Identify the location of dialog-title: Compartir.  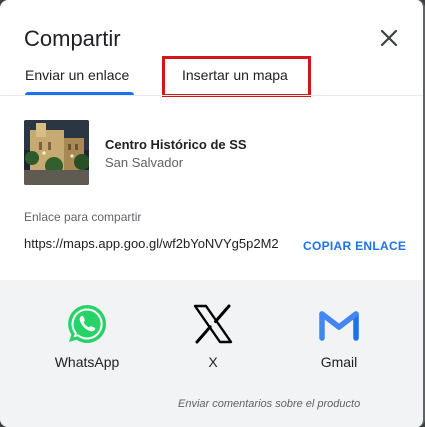
(72, 38).